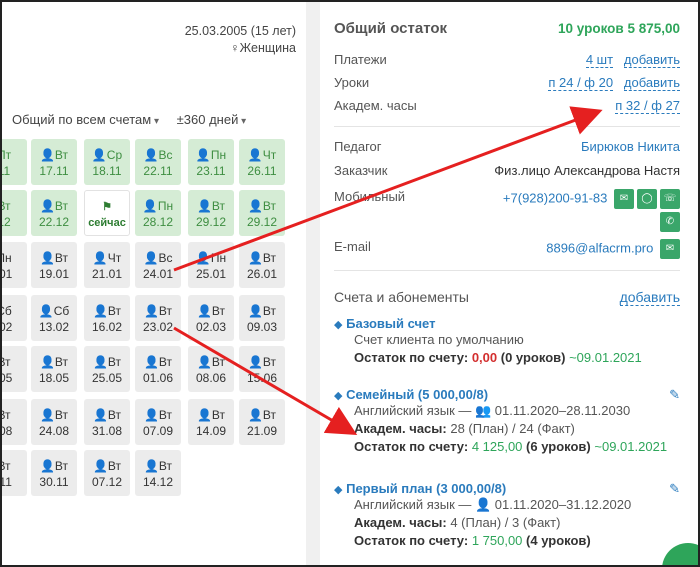 The image size is (700, 567). I want to click on lesson-cell: Вт .11, so click(14, 473).